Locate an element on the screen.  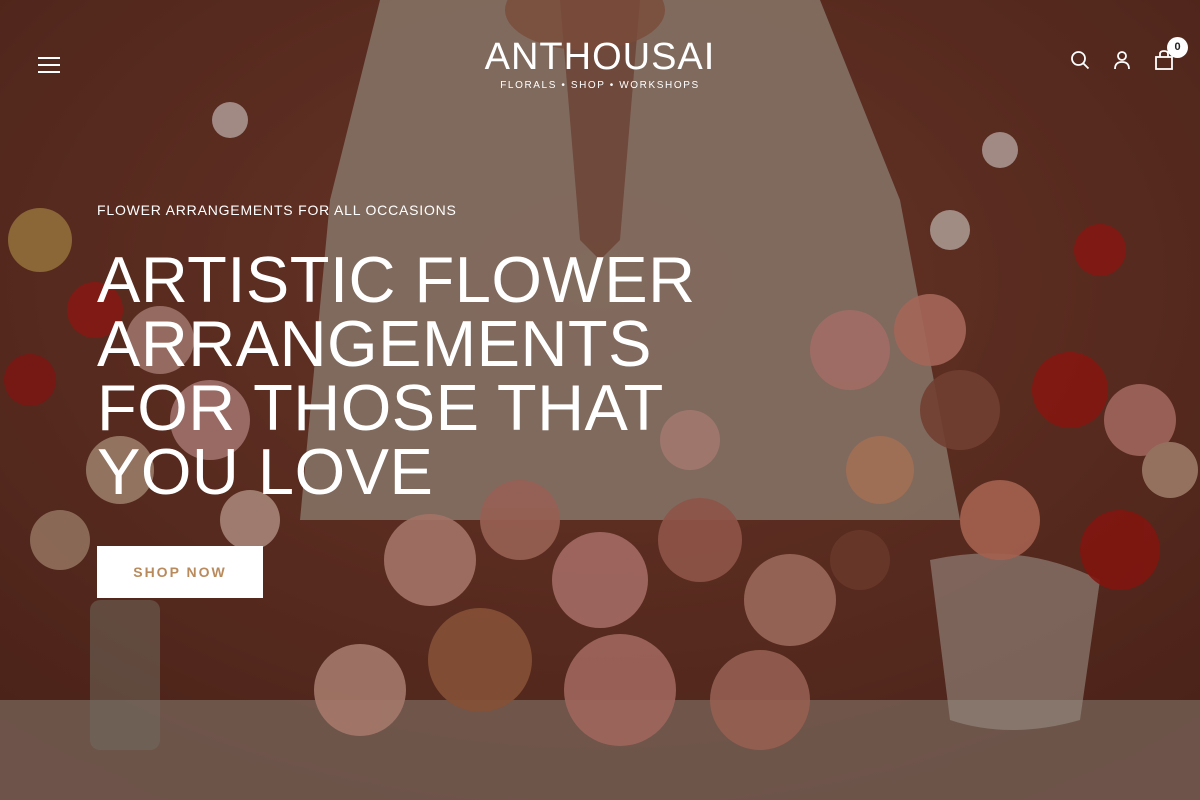
cart-button: 0 is located at coordinates (1171, 53).